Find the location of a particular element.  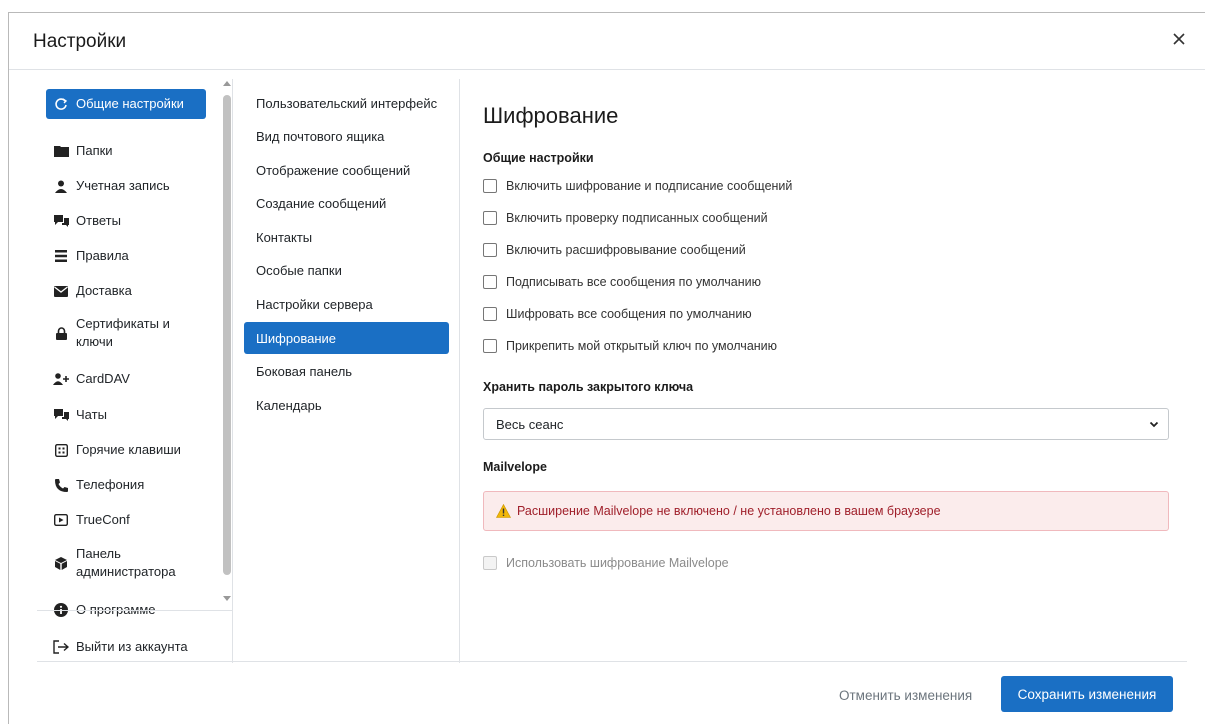

menu-item-label: Общие настройки is located at coordinates (130, 103).